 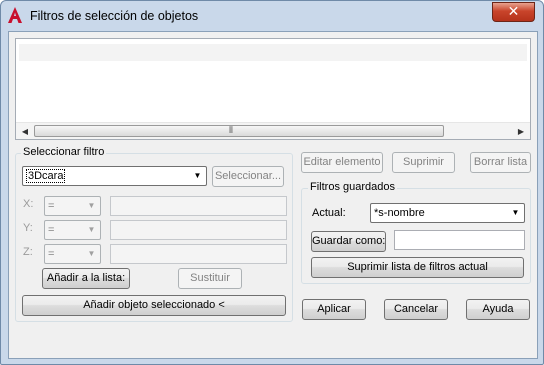 What do you see at coordinates (459, 240) in the screenshot?
I see `save-as-name-field` at bounding box center [459, 240].